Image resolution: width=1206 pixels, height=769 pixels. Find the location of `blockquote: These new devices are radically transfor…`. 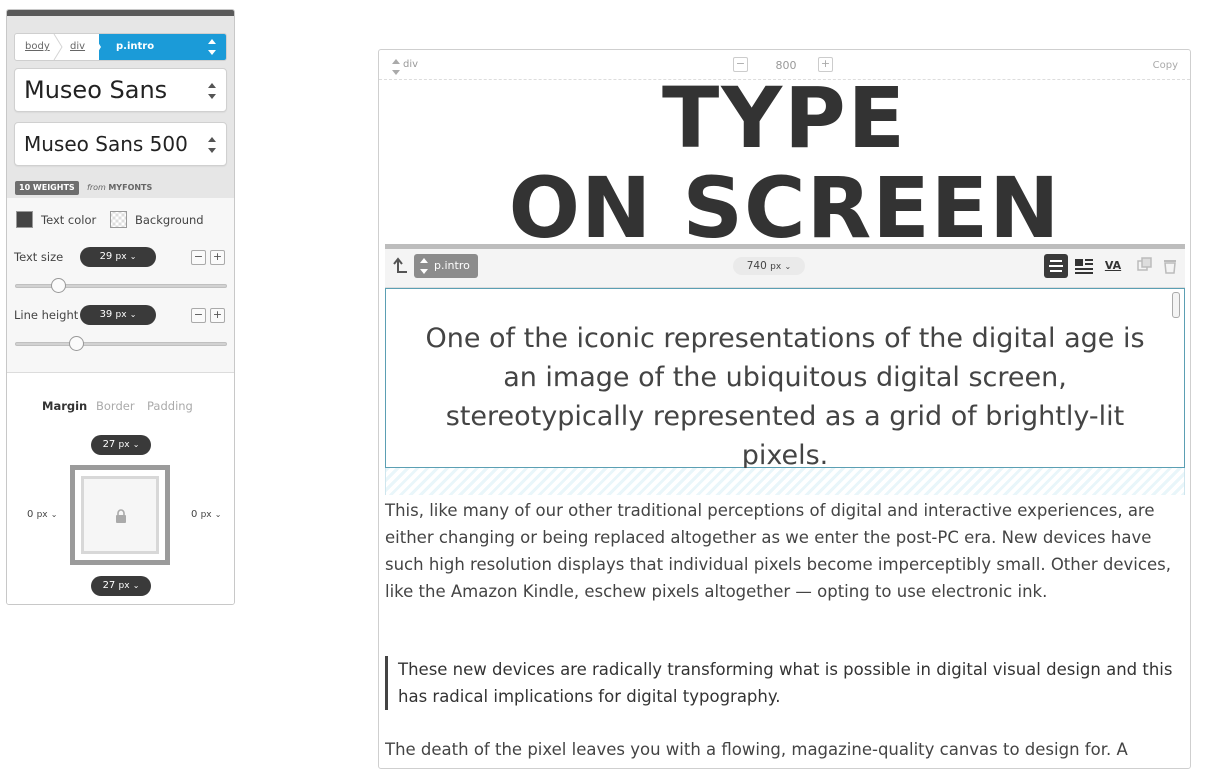

blockquote: These new devices are radically transfor… is located at coordinates (780, 683).